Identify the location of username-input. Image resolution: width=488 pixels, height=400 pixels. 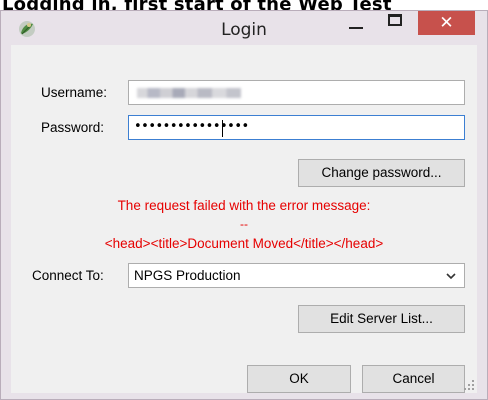
(296, 92).